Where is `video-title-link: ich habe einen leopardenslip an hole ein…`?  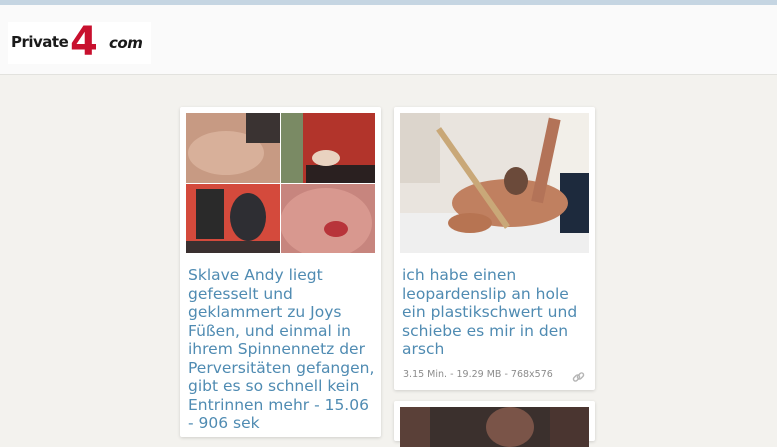
video-title-link: ich habe einen leopardenslip an hole ein… is located at coordinates (497, 312).